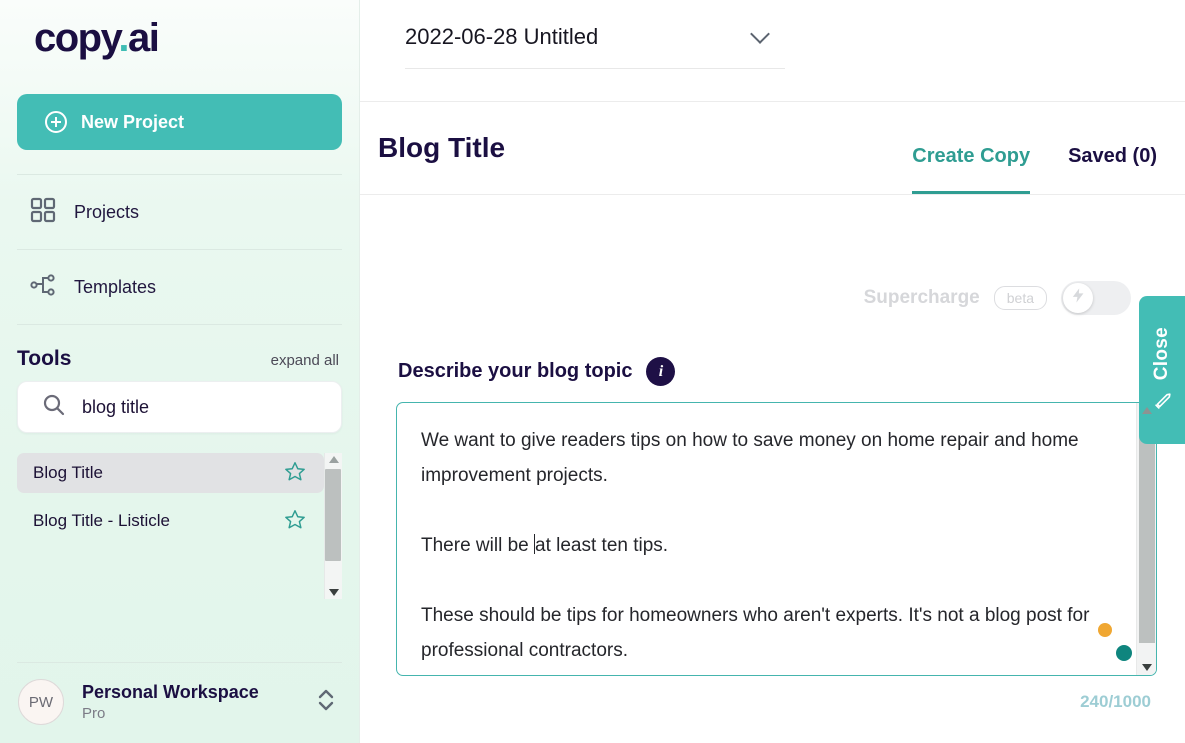 This screenshot has height=743, width=1185. What do you see at coordinates (442, 147) in the screenshot?
I see `page-title: Blog Title` at bounding box center [442, 147].